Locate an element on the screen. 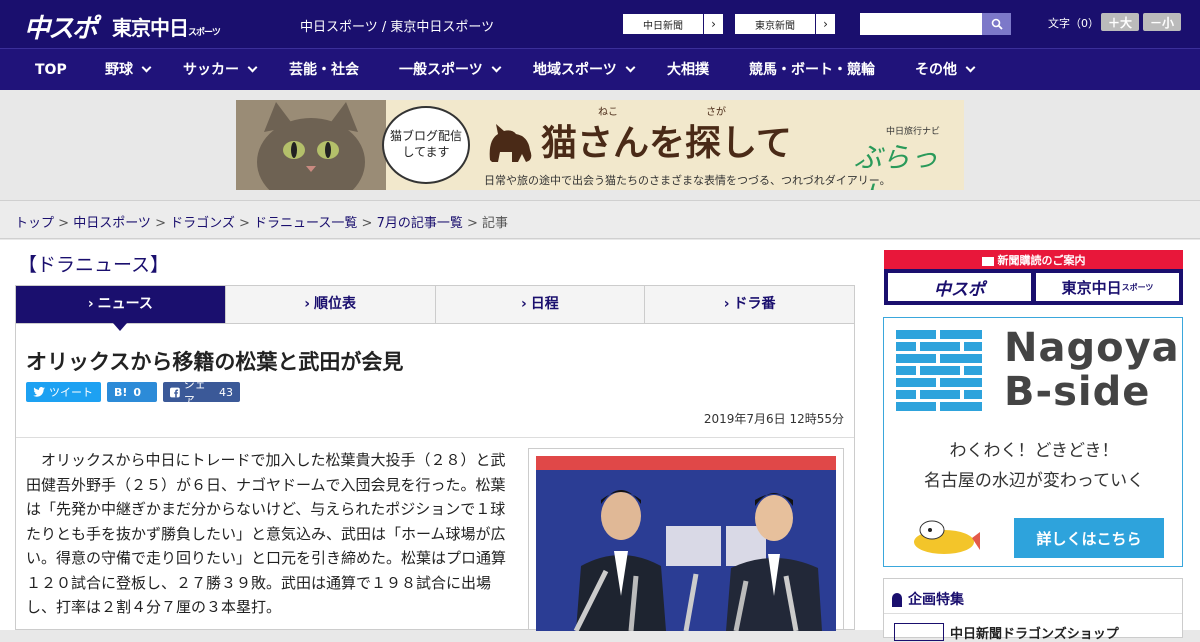 This screenshot has height=642, width=1200. chunichi-shimbun-link: 中日新聞 › is located at coordinates (673, 24).